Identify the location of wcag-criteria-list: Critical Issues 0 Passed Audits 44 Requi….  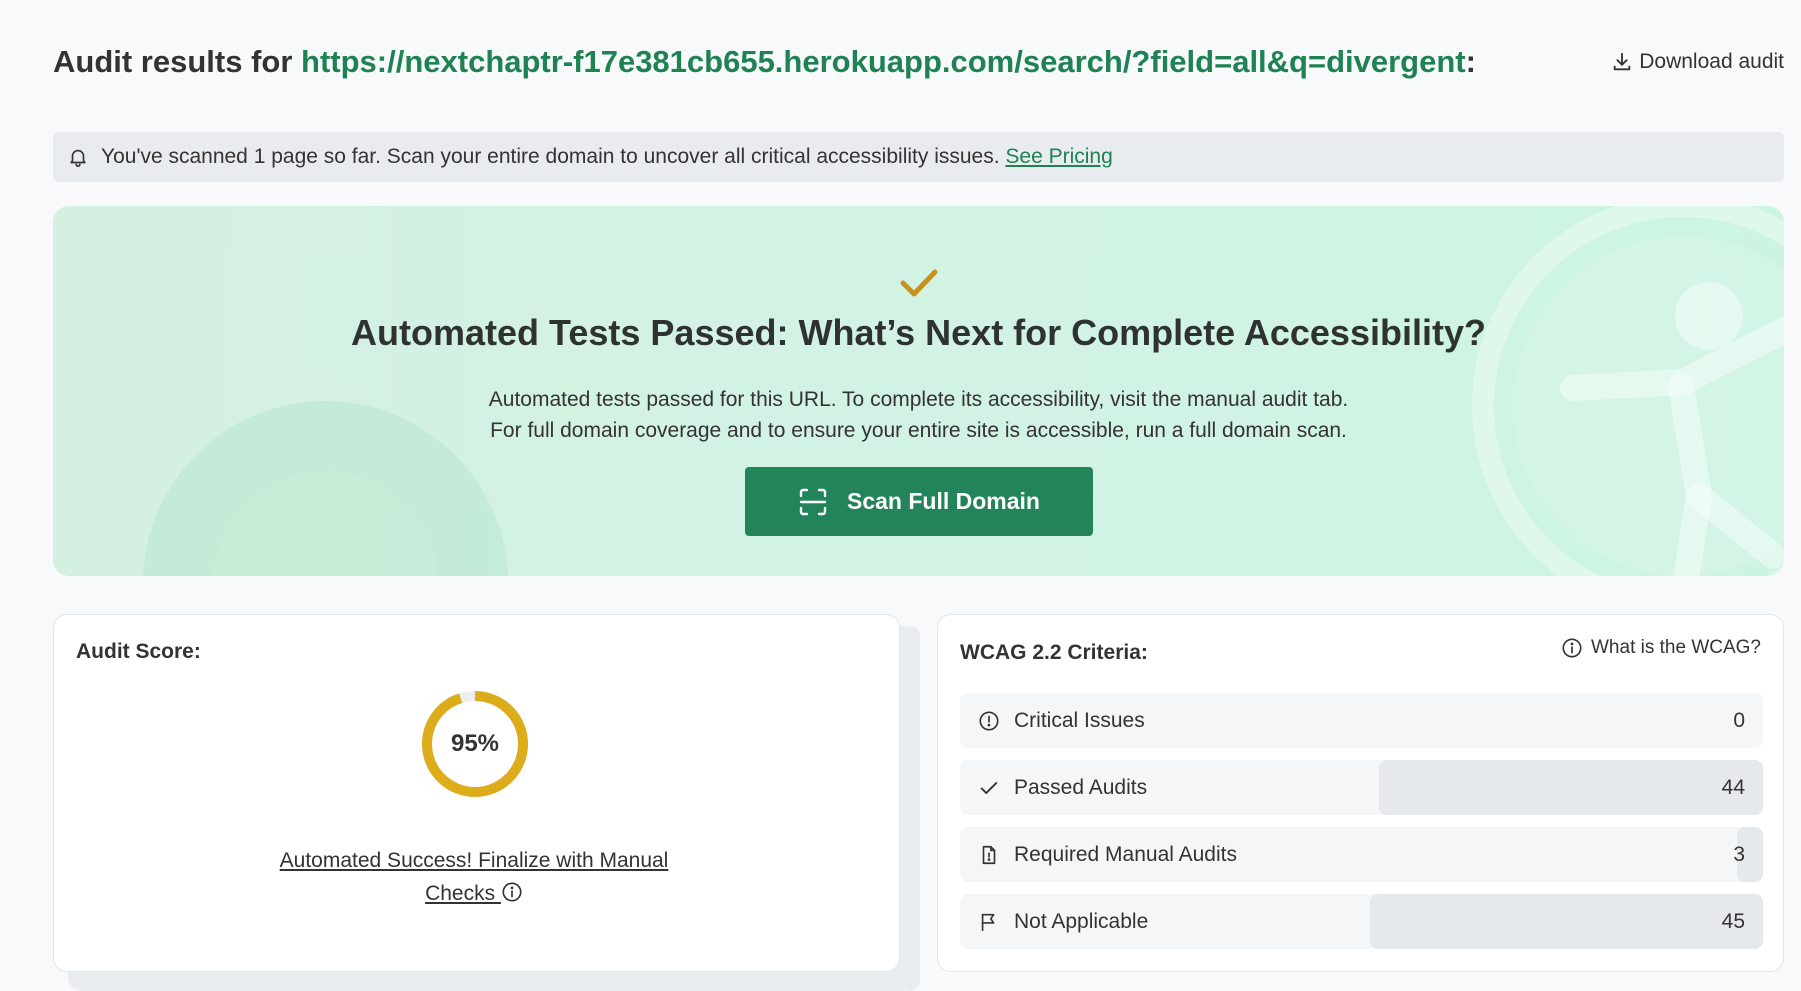
(1361, 827).